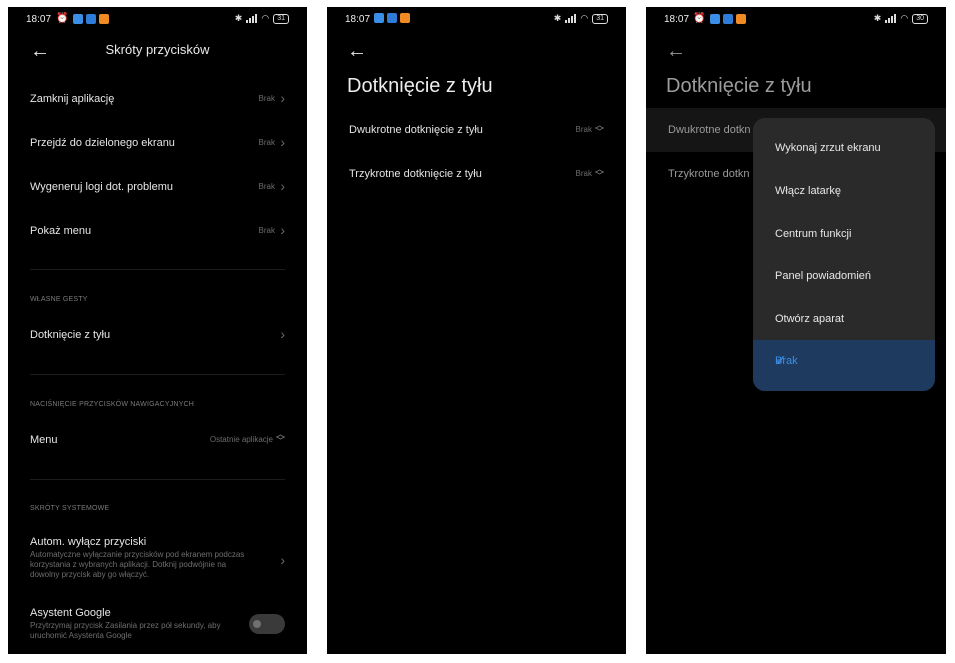 This screenshot has width=955, height=663. I want to click on row-label: Przejdź do dzielonego ekranu, so click(102, 143).